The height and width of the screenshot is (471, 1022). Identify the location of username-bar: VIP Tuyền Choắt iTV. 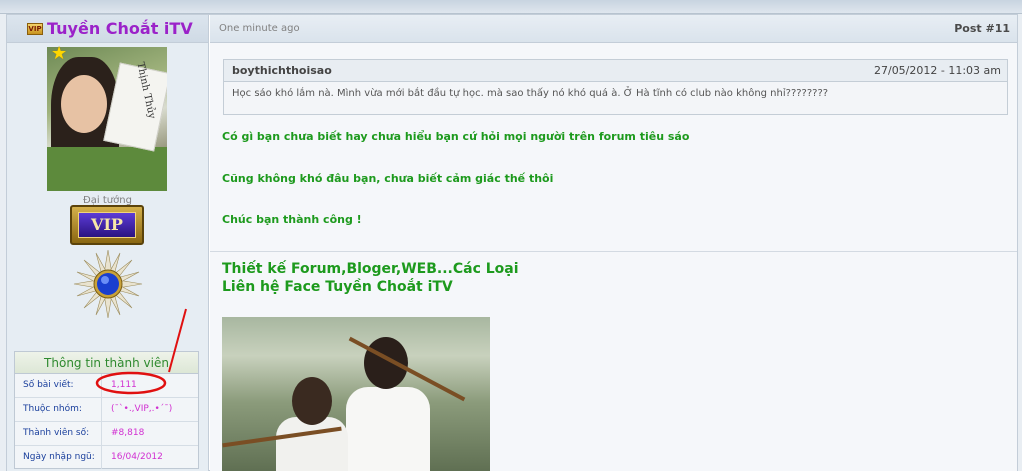
(107, 29).